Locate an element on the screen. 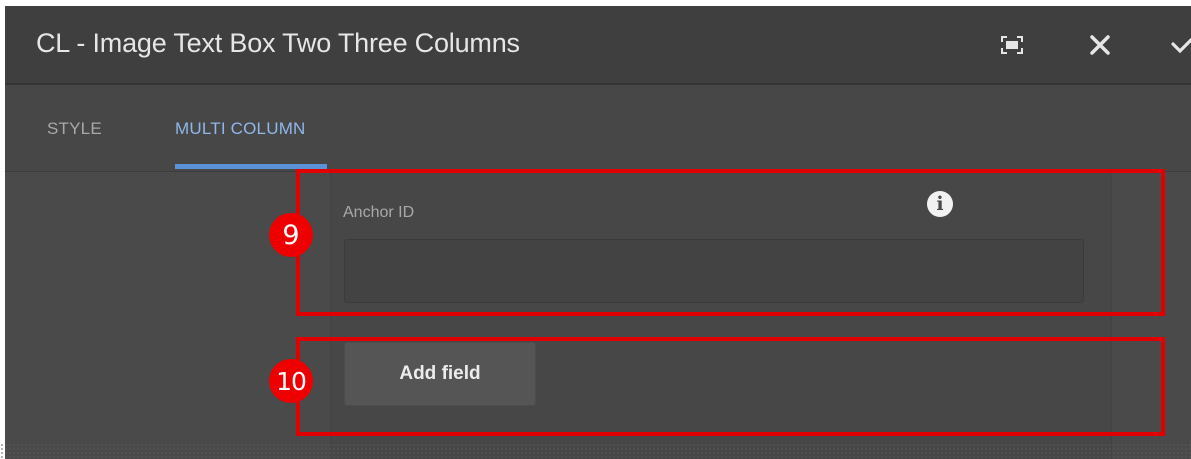  dialog-title: CL - Image Text Box Two Three Columns is located at coordinates (278, 43).